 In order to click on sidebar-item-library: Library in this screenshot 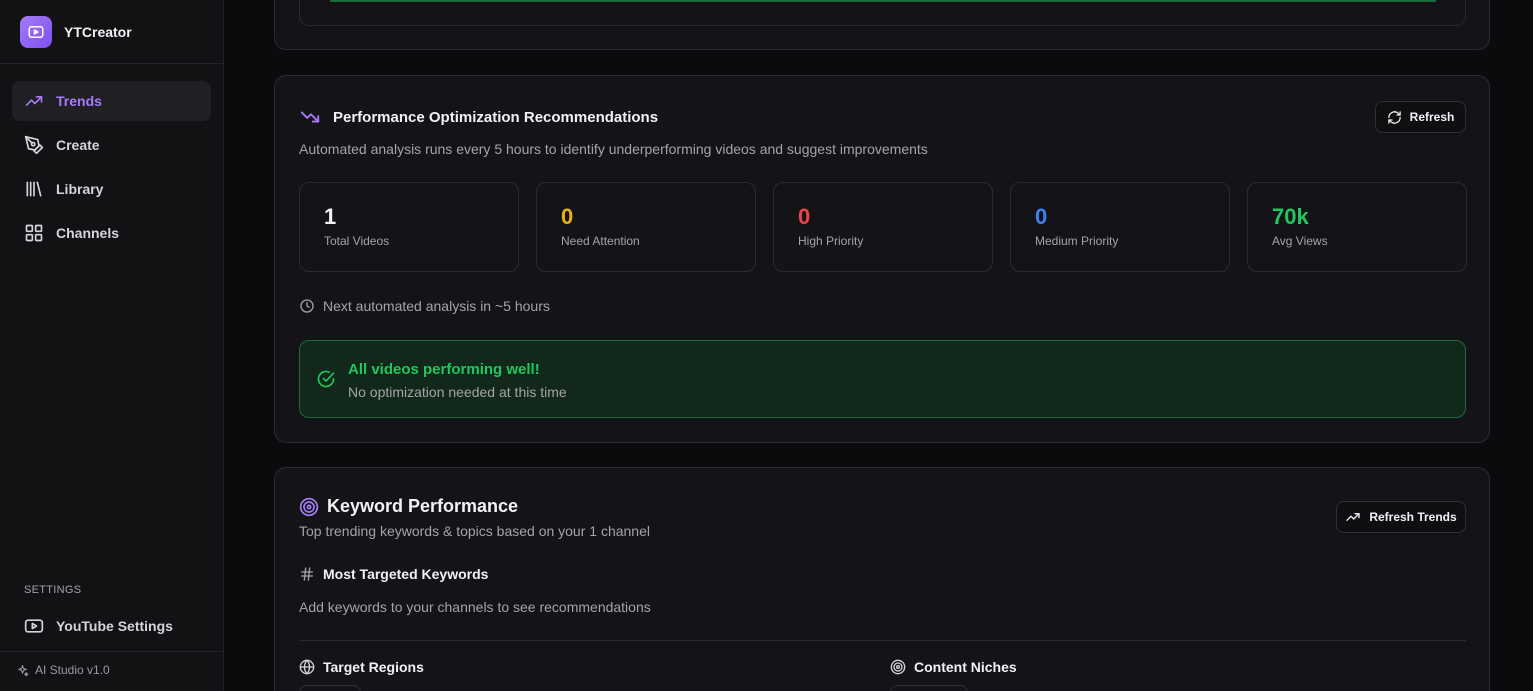, I will do `click(111, 189)`.